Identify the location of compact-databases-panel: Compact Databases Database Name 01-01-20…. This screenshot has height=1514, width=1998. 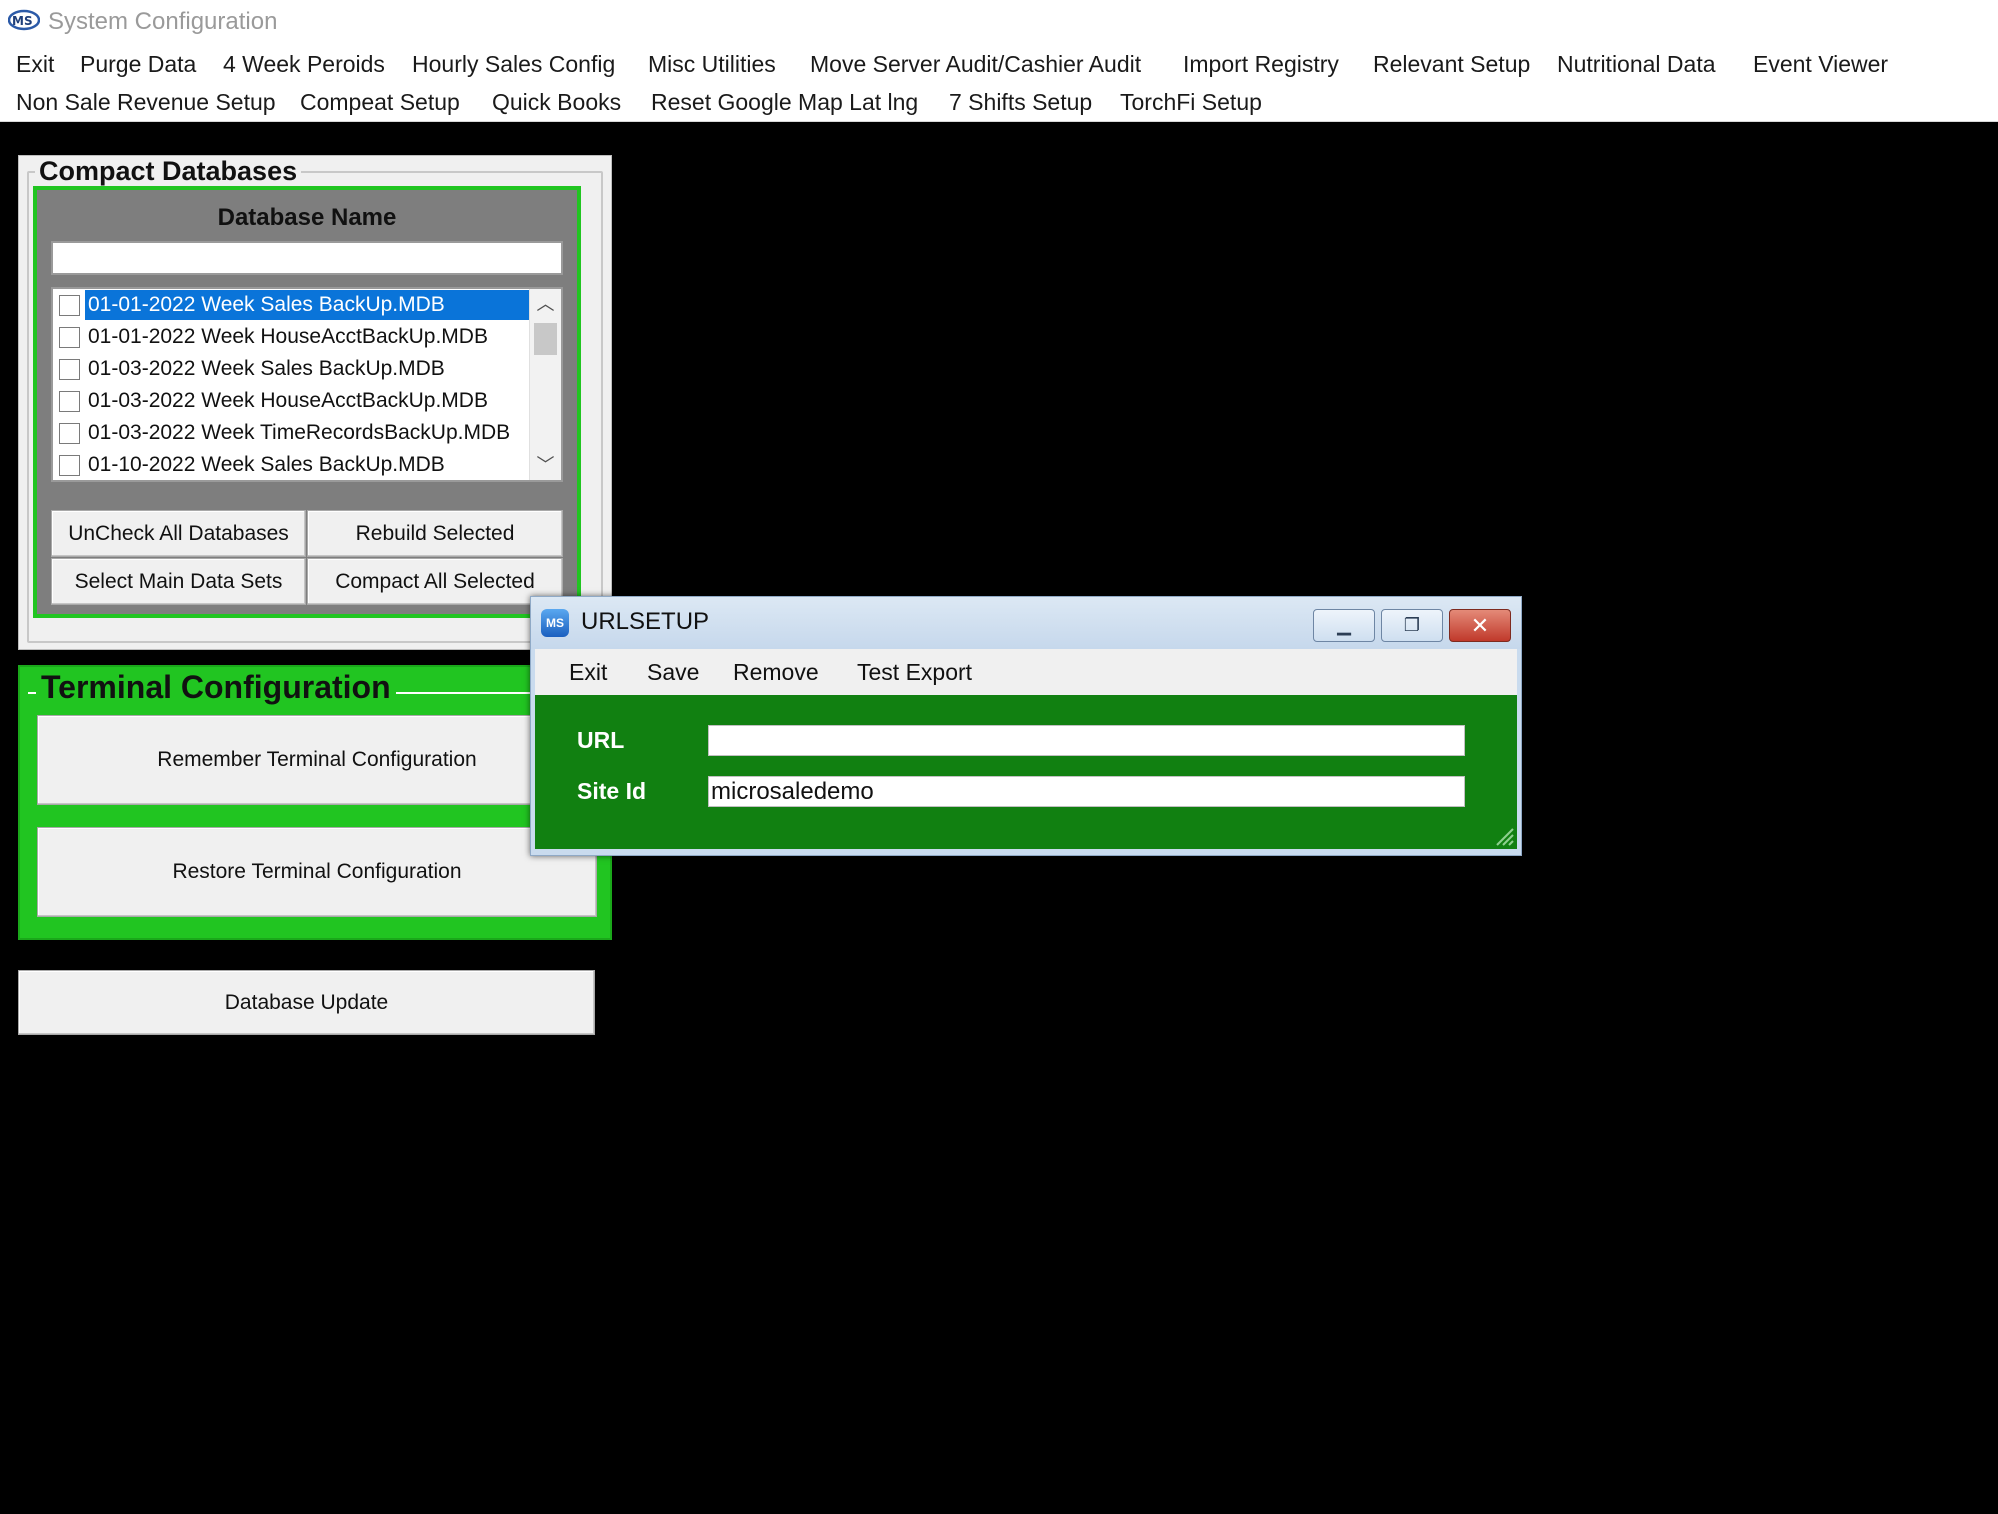
(315, 402).